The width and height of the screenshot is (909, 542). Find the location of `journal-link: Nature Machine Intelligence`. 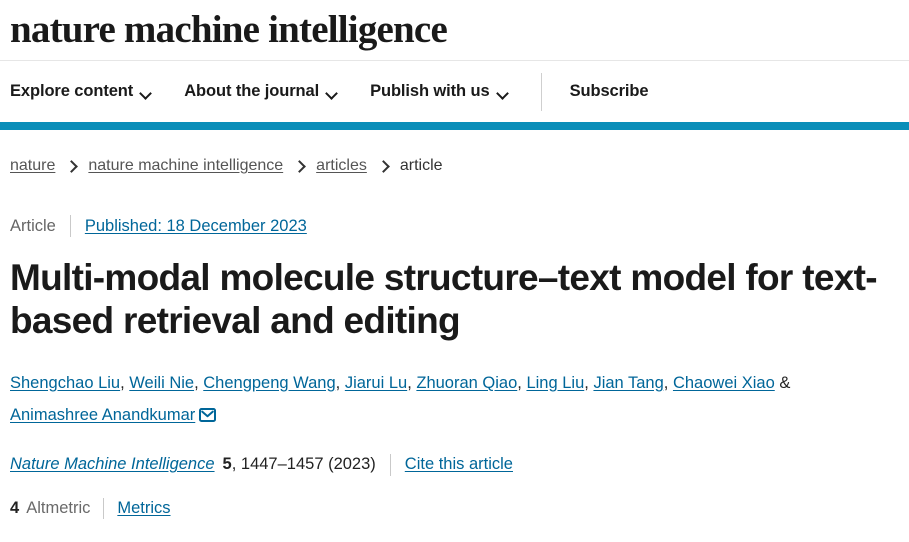

journal-link: Nature Machine Intelligence is located at coordinates (112, 464).